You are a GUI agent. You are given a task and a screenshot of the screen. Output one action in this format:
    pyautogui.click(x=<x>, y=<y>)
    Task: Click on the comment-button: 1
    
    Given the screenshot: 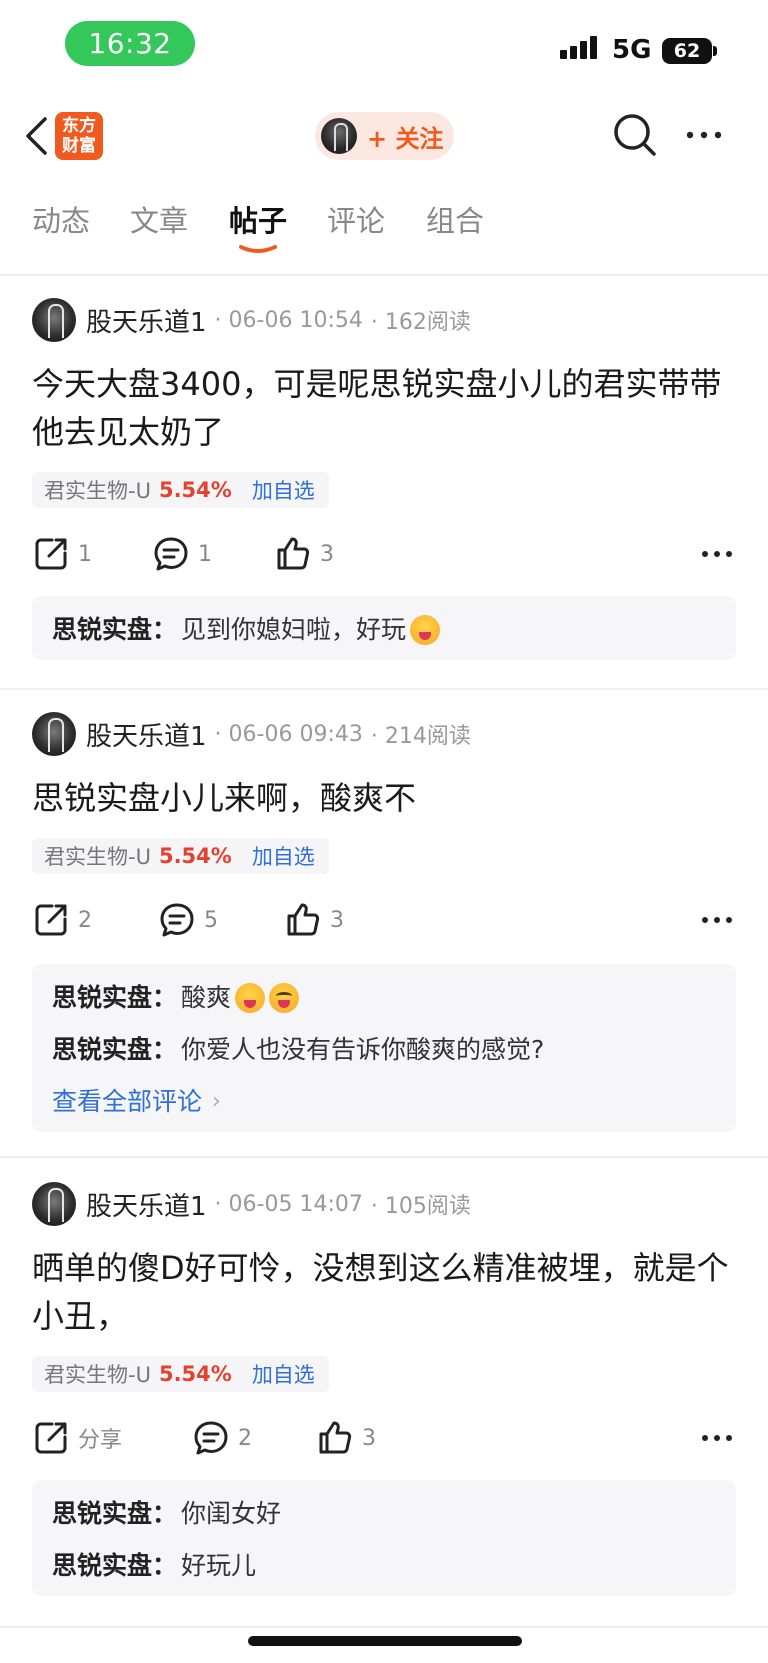 What is the action you would take?
    pyautogui.click(x=182, y=554)
    